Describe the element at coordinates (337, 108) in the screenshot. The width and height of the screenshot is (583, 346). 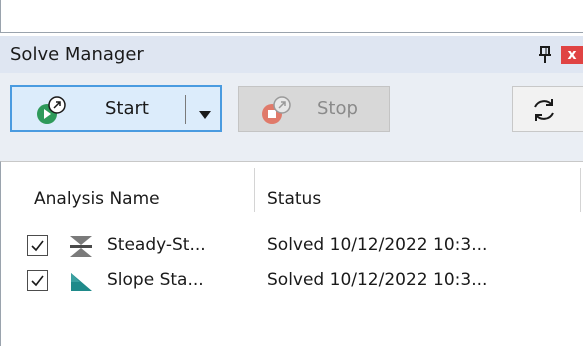
I see `stop-label: Stop` at that location.